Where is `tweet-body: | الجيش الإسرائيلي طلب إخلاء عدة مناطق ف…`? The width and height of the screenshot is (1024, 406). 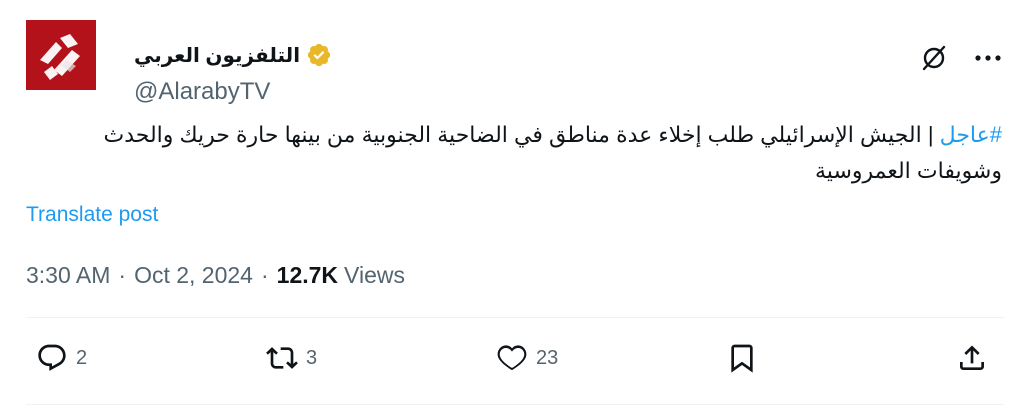 tweet-body: | الجيش الإسرائيلي طلب إخلاء عدة مناطق ف… is located at coordinates (552, 152).